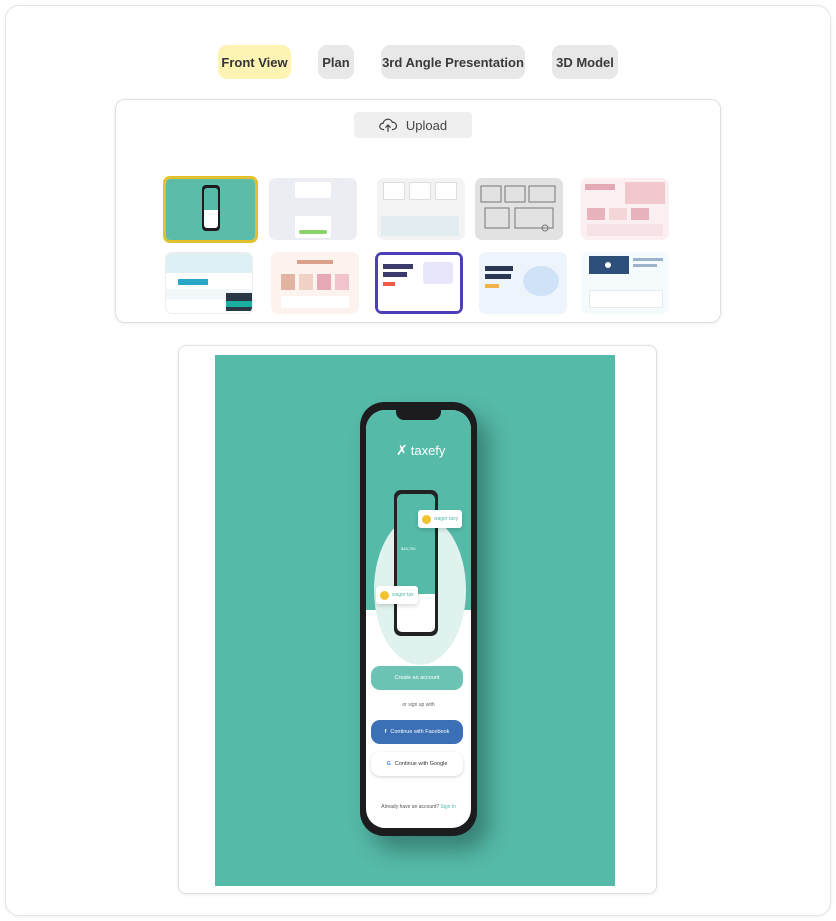 Image resolution: width=836 pixels, height=921 pixels. What do you see at coordinates (585, 62) in the screenshot?
I see `tab-3d-model: 3D Model` at bounding box center [585, 62].